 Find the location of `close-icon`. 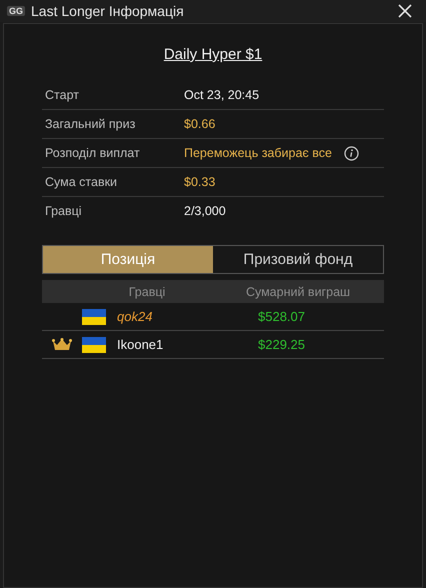

close-icon is located at coordinates (405, 11).